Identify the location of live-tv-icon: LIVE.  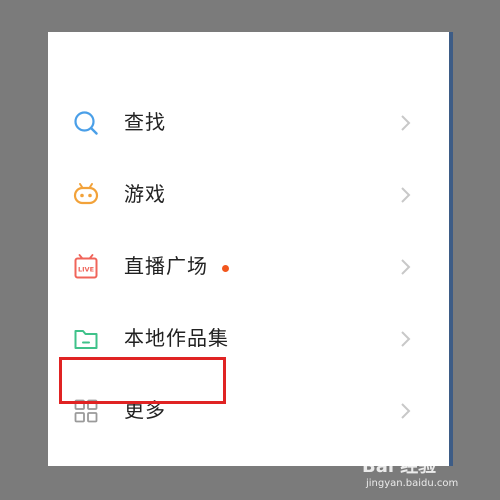
(86, 266).